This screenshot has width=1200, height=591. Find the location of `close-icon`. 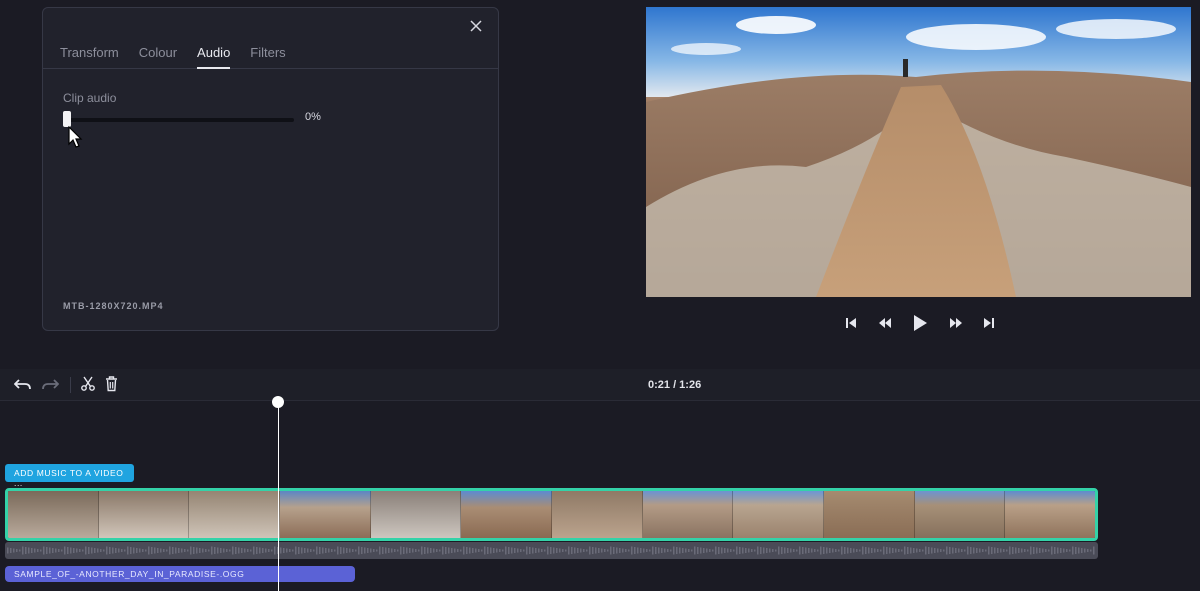

close-icon is located at coordinates (476, 26).